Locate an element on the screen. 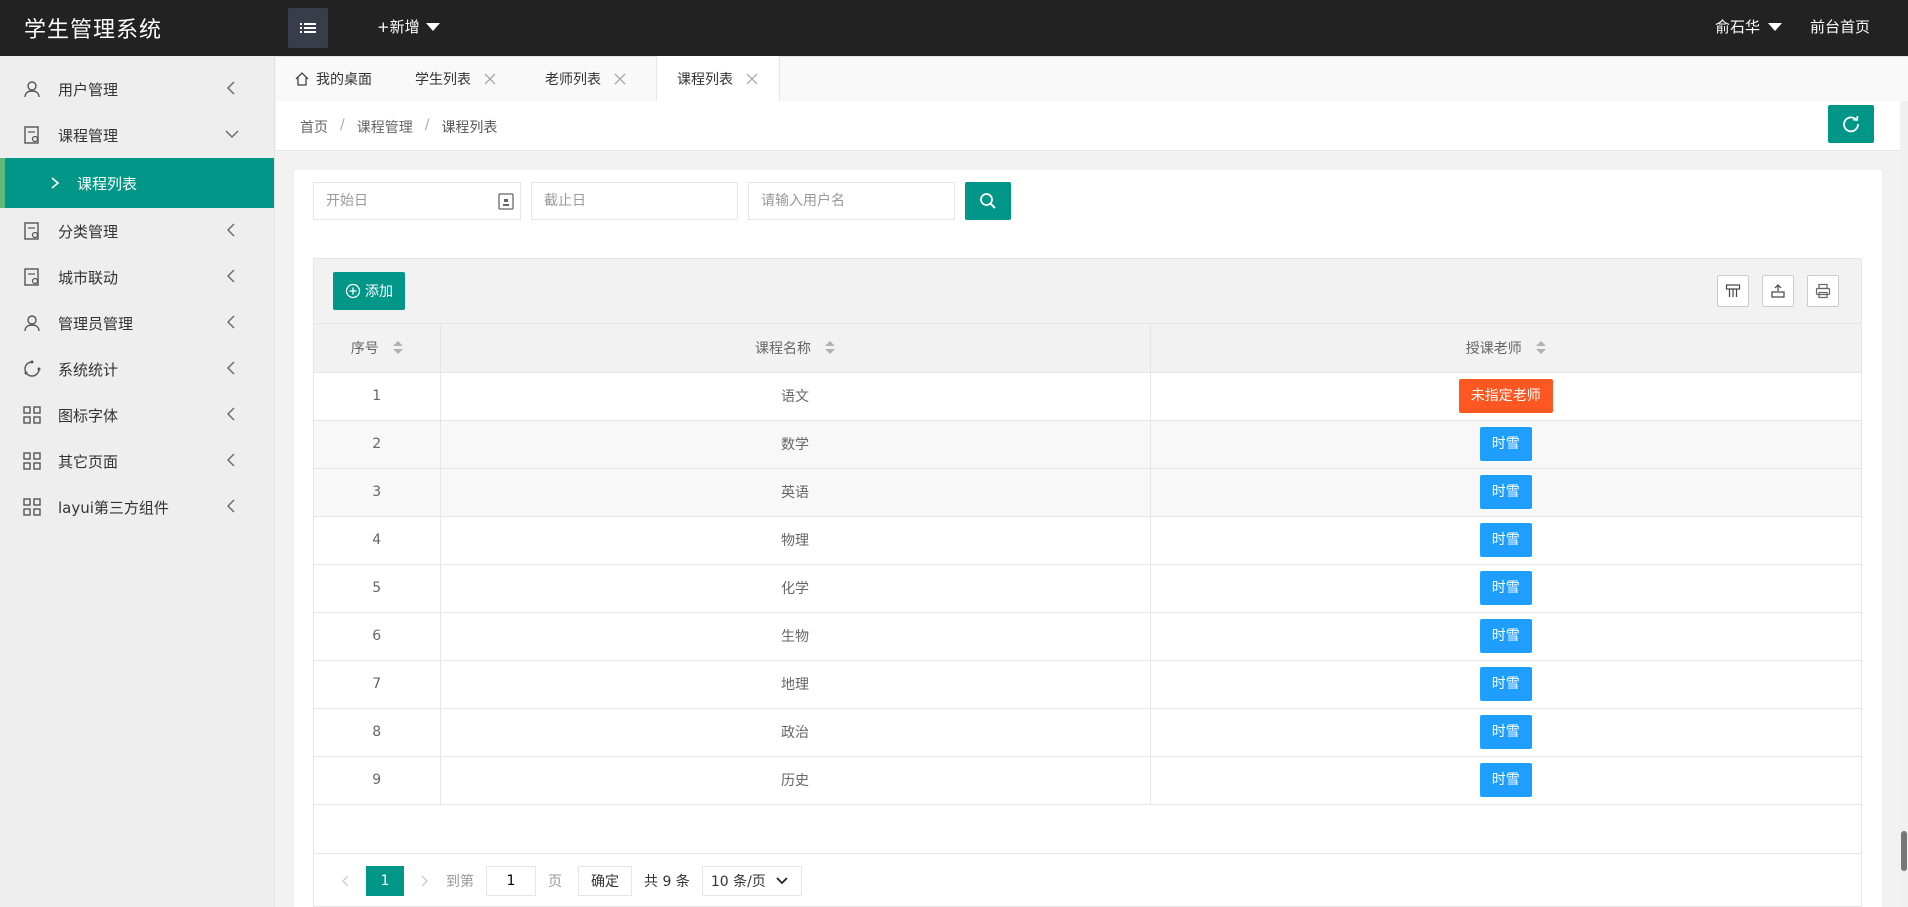 This screenshot has width=1908, height=907. column-header-id: 序号 is located at coordinates (377, 348).